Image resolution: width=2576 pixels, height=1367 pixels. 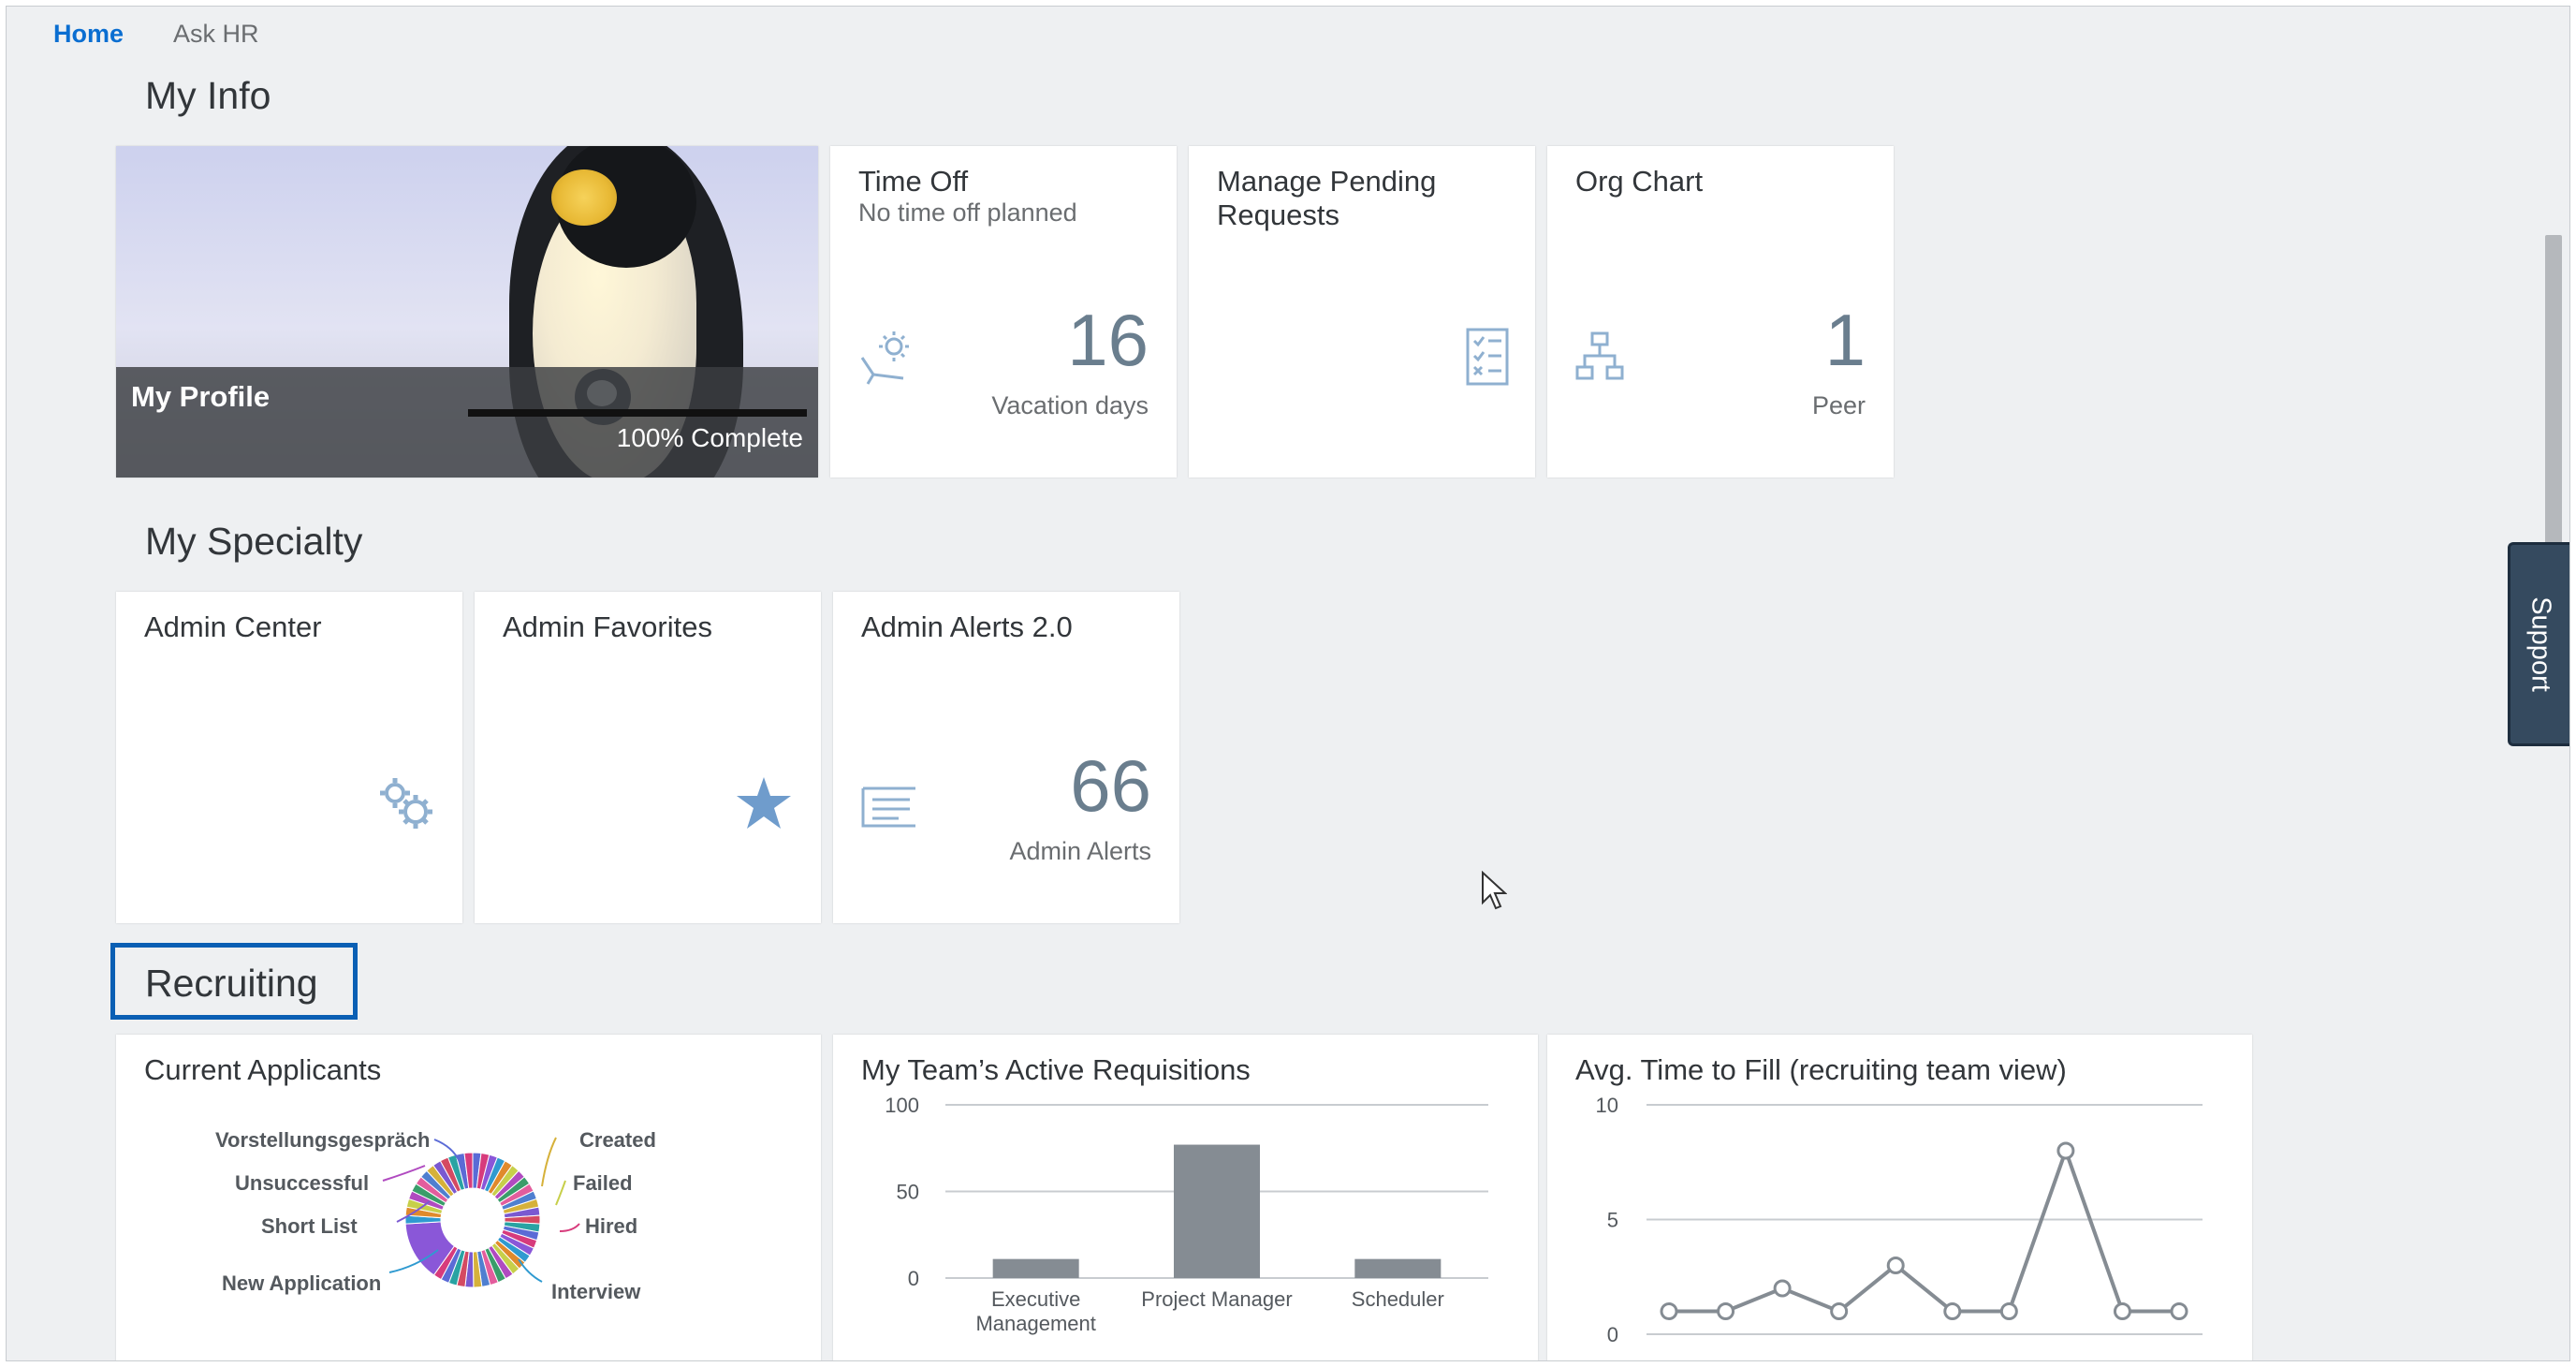 I want to click on checklist-icon, so click(x=1487, y=357).